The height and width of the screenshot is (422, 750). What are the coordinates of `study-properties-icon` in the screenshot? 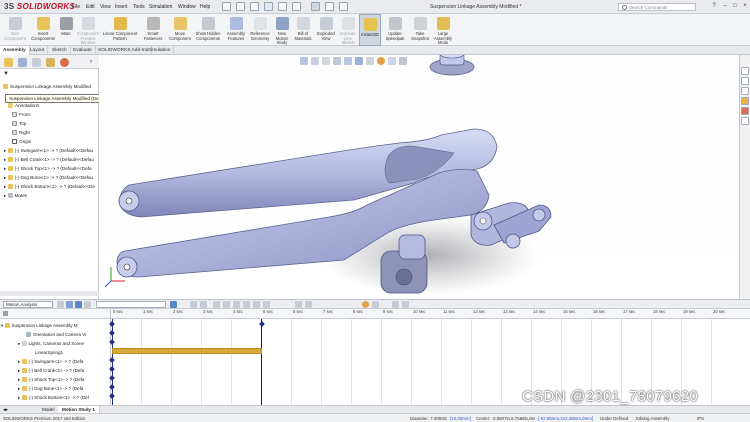 It's located at (308, 304).